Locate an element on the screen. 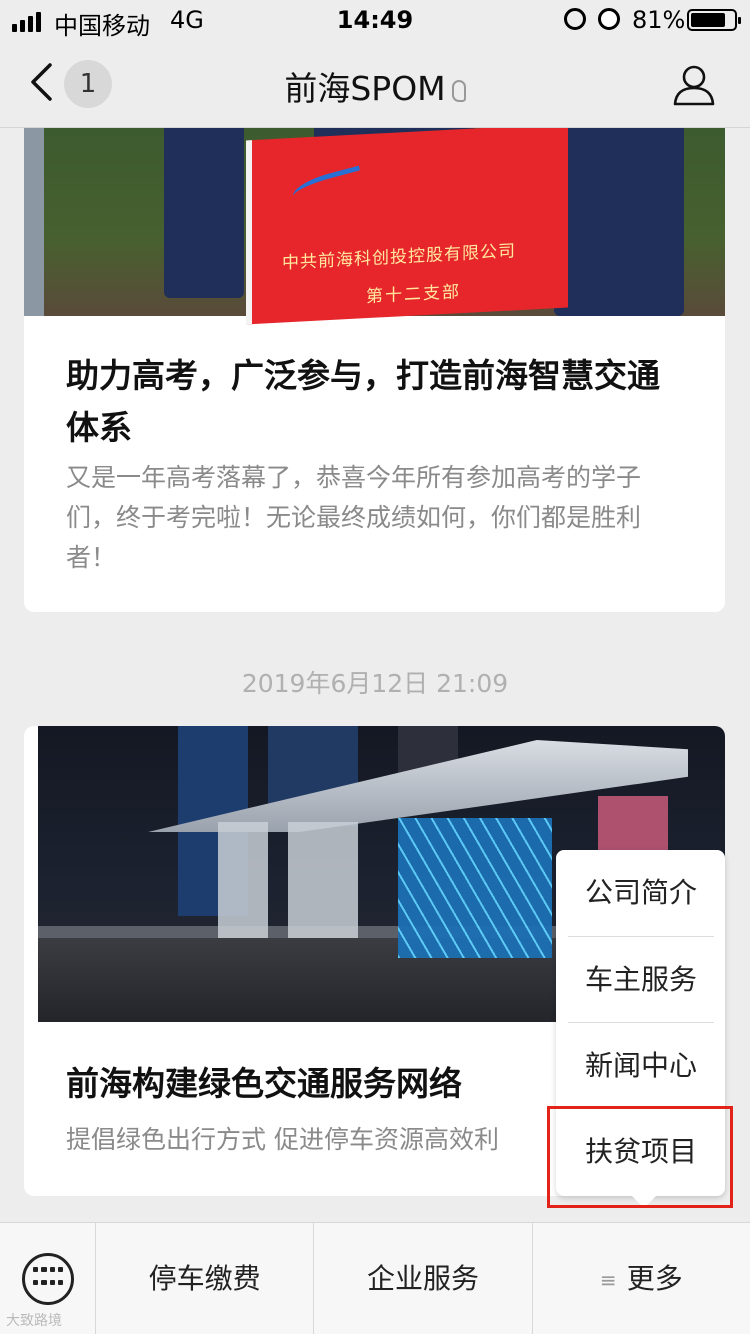 This screenshot has width=750, height=1334. navigation-bar: 1 前海SPOM is located at coordinates (375, 84).